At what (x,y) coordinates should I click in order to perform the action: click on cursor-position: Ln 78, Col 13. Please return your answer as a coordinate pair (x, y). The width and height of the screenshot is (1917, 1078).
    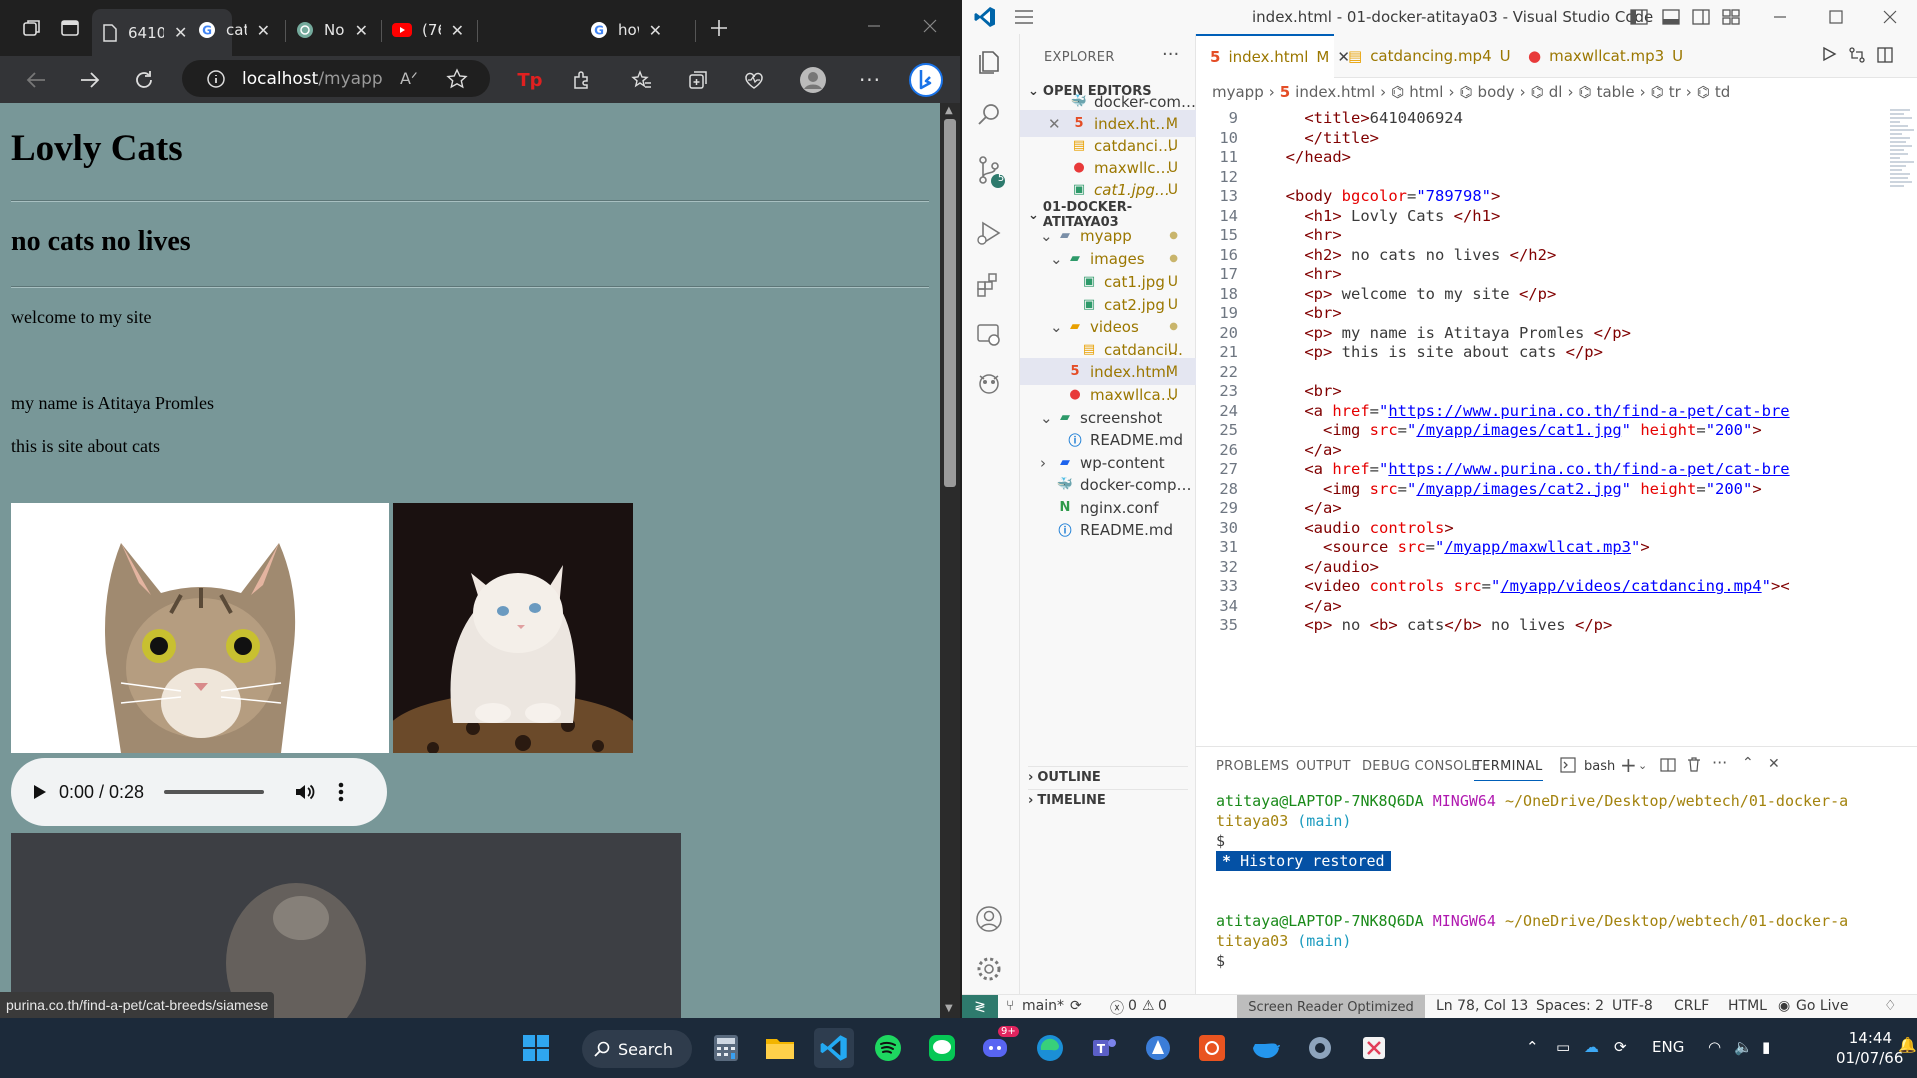
    Looking at the image, I should click on (1482, 1006).